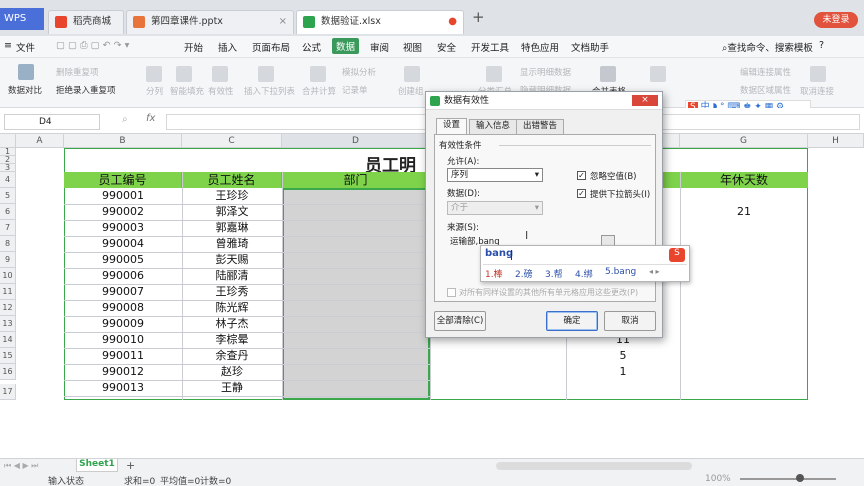 This screenshot has width=864, height=486. What do you see at coordinates (86, 90) in the screenshot?
I see `reject-duplicates-button: 拒绝录入重复项` at bounding box center [86, 90].